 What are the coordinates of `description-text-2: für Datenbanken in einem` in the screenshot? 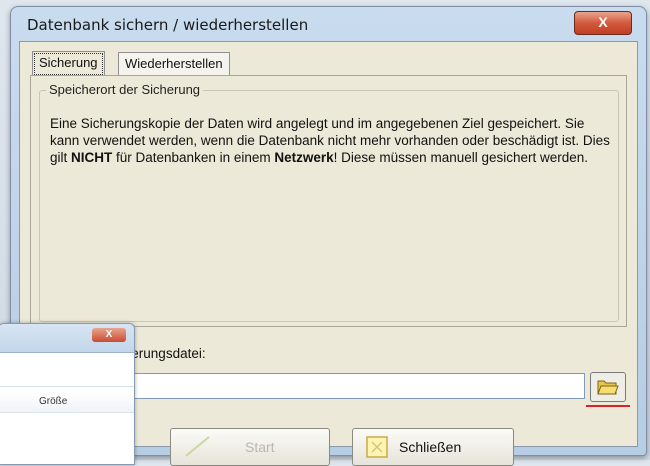 It's located at (193, 157).